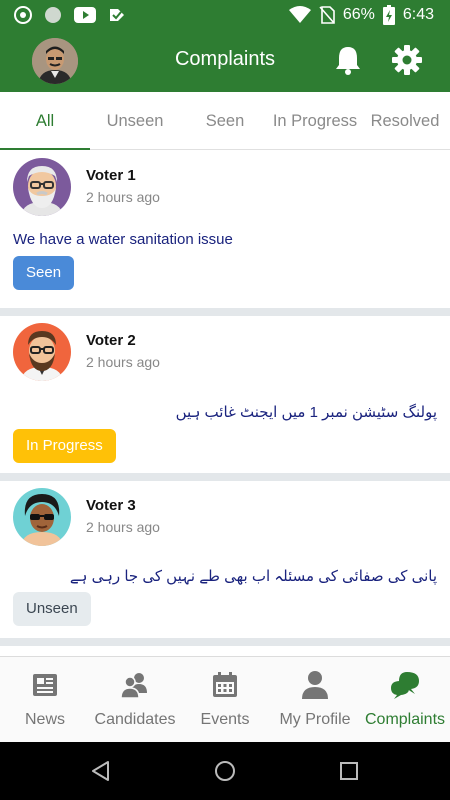  Describe the element at coordinates (53, 15) in the screenshot. I see `notification-circle-icon` at that location.